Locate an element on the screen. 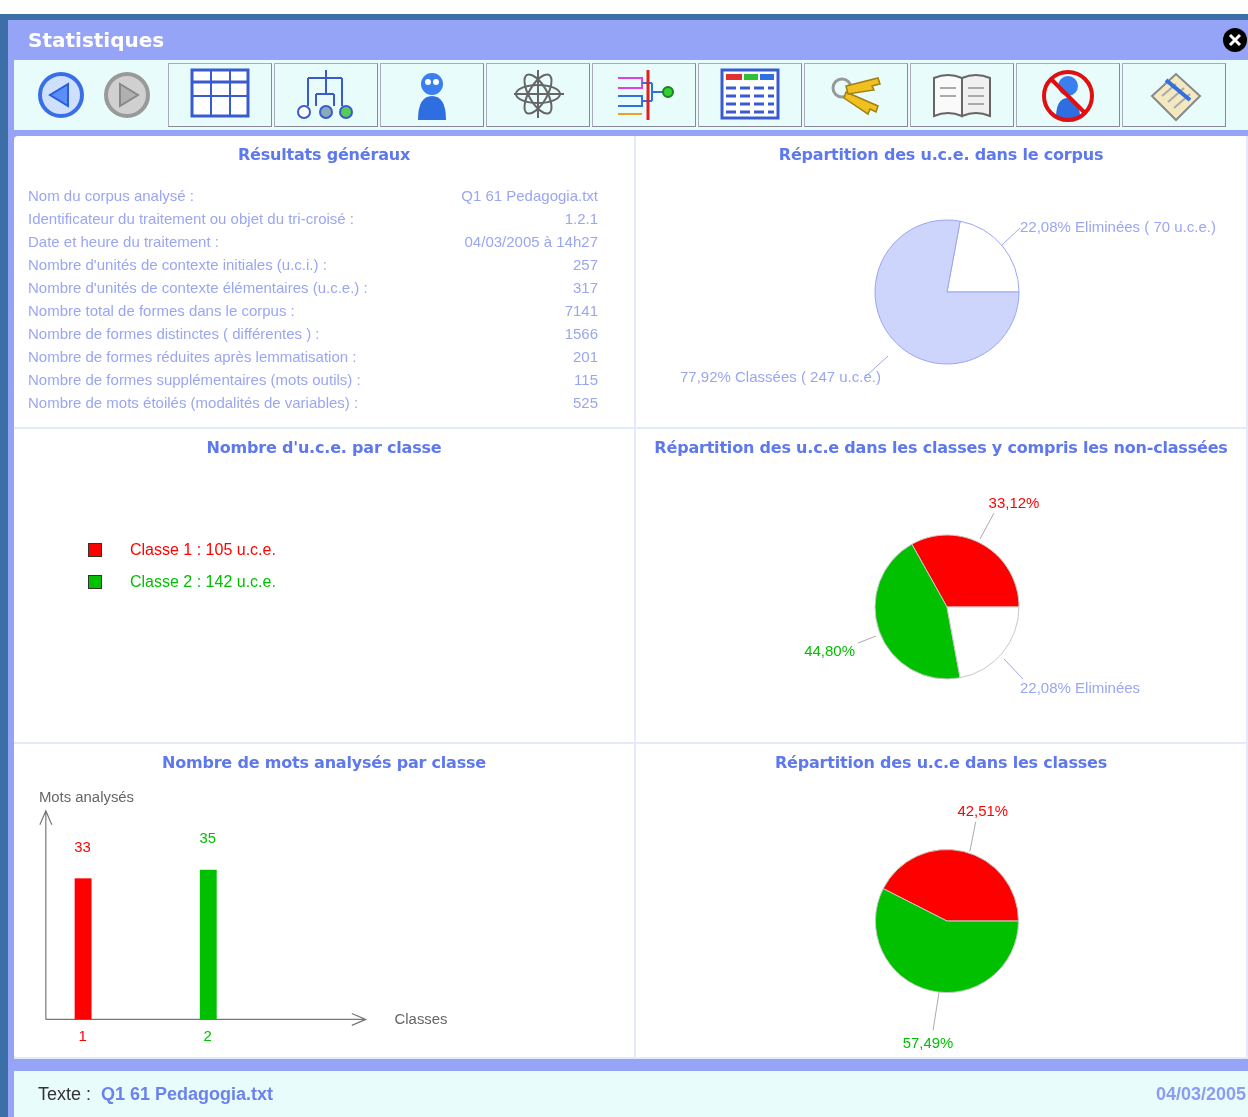  dendrogram-icon is located at coordinates (645, 95).